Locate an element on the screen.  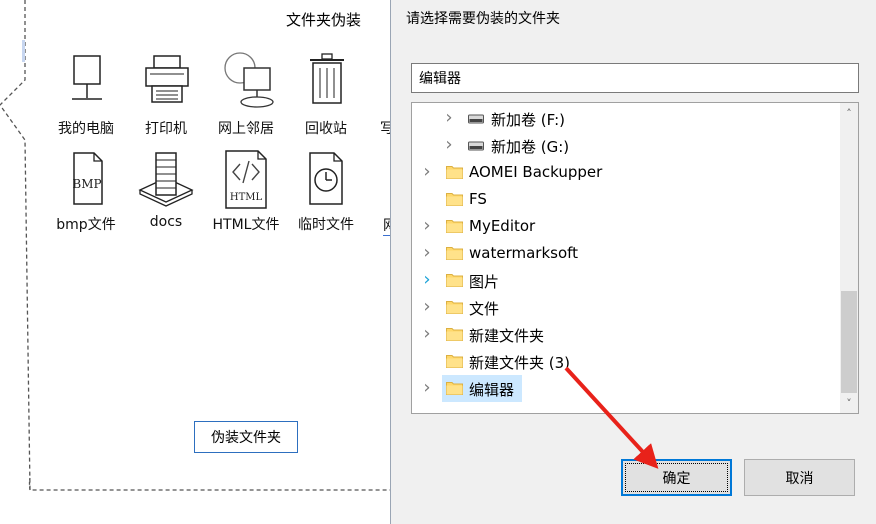
scroll-down-arrow-icon: ˅ is located at coordinates (849, 404).